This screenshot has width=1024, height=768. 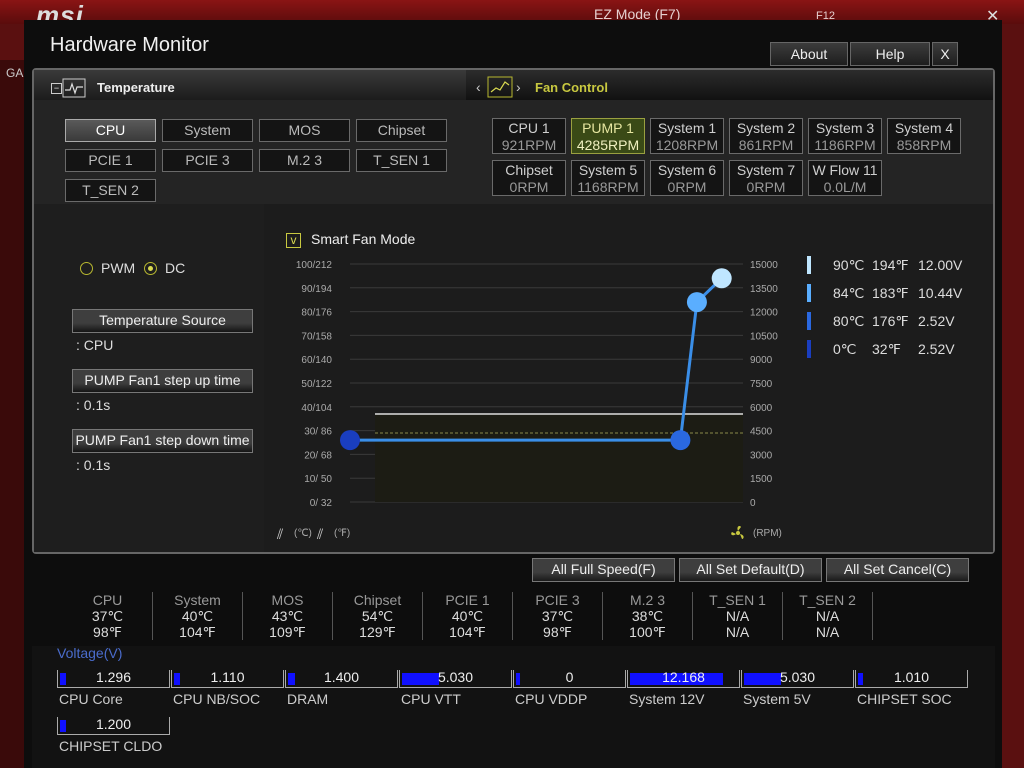 I want to click on voltage-name: CPU VTT, so click(x=431, y=699).